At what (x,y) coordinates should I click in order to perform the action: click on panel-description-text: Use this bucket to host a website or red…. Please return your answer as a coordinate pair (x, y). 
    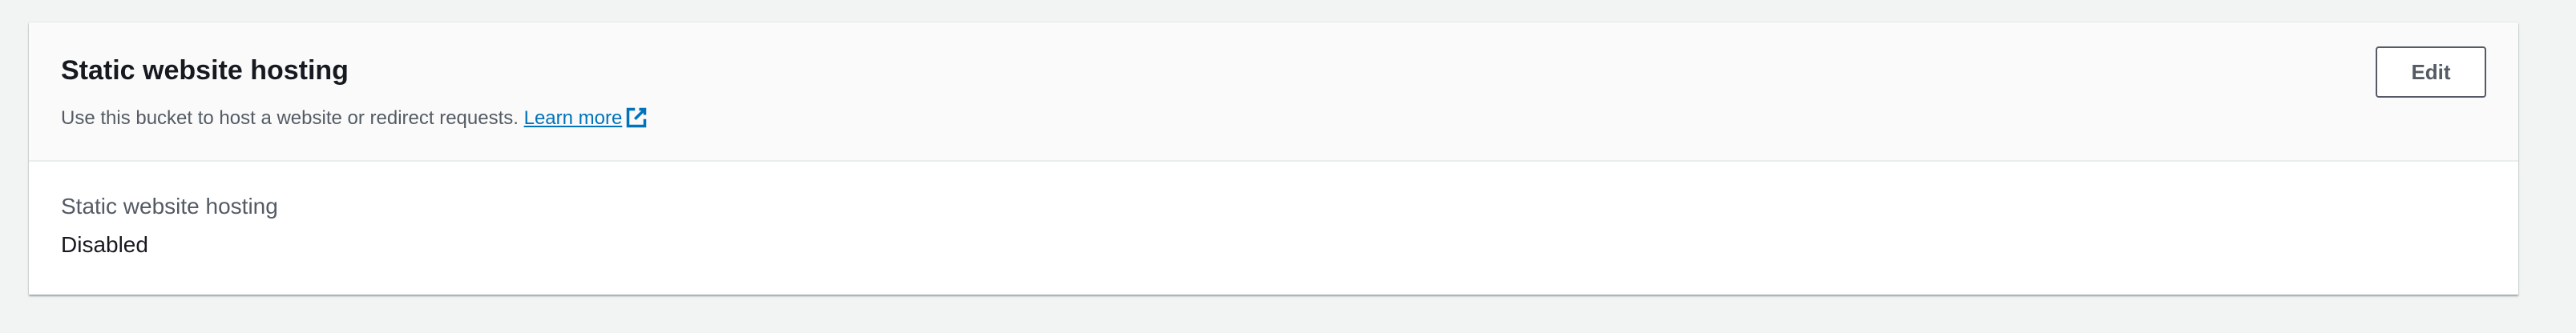
    Looking at the image, I should click on (290, 118).